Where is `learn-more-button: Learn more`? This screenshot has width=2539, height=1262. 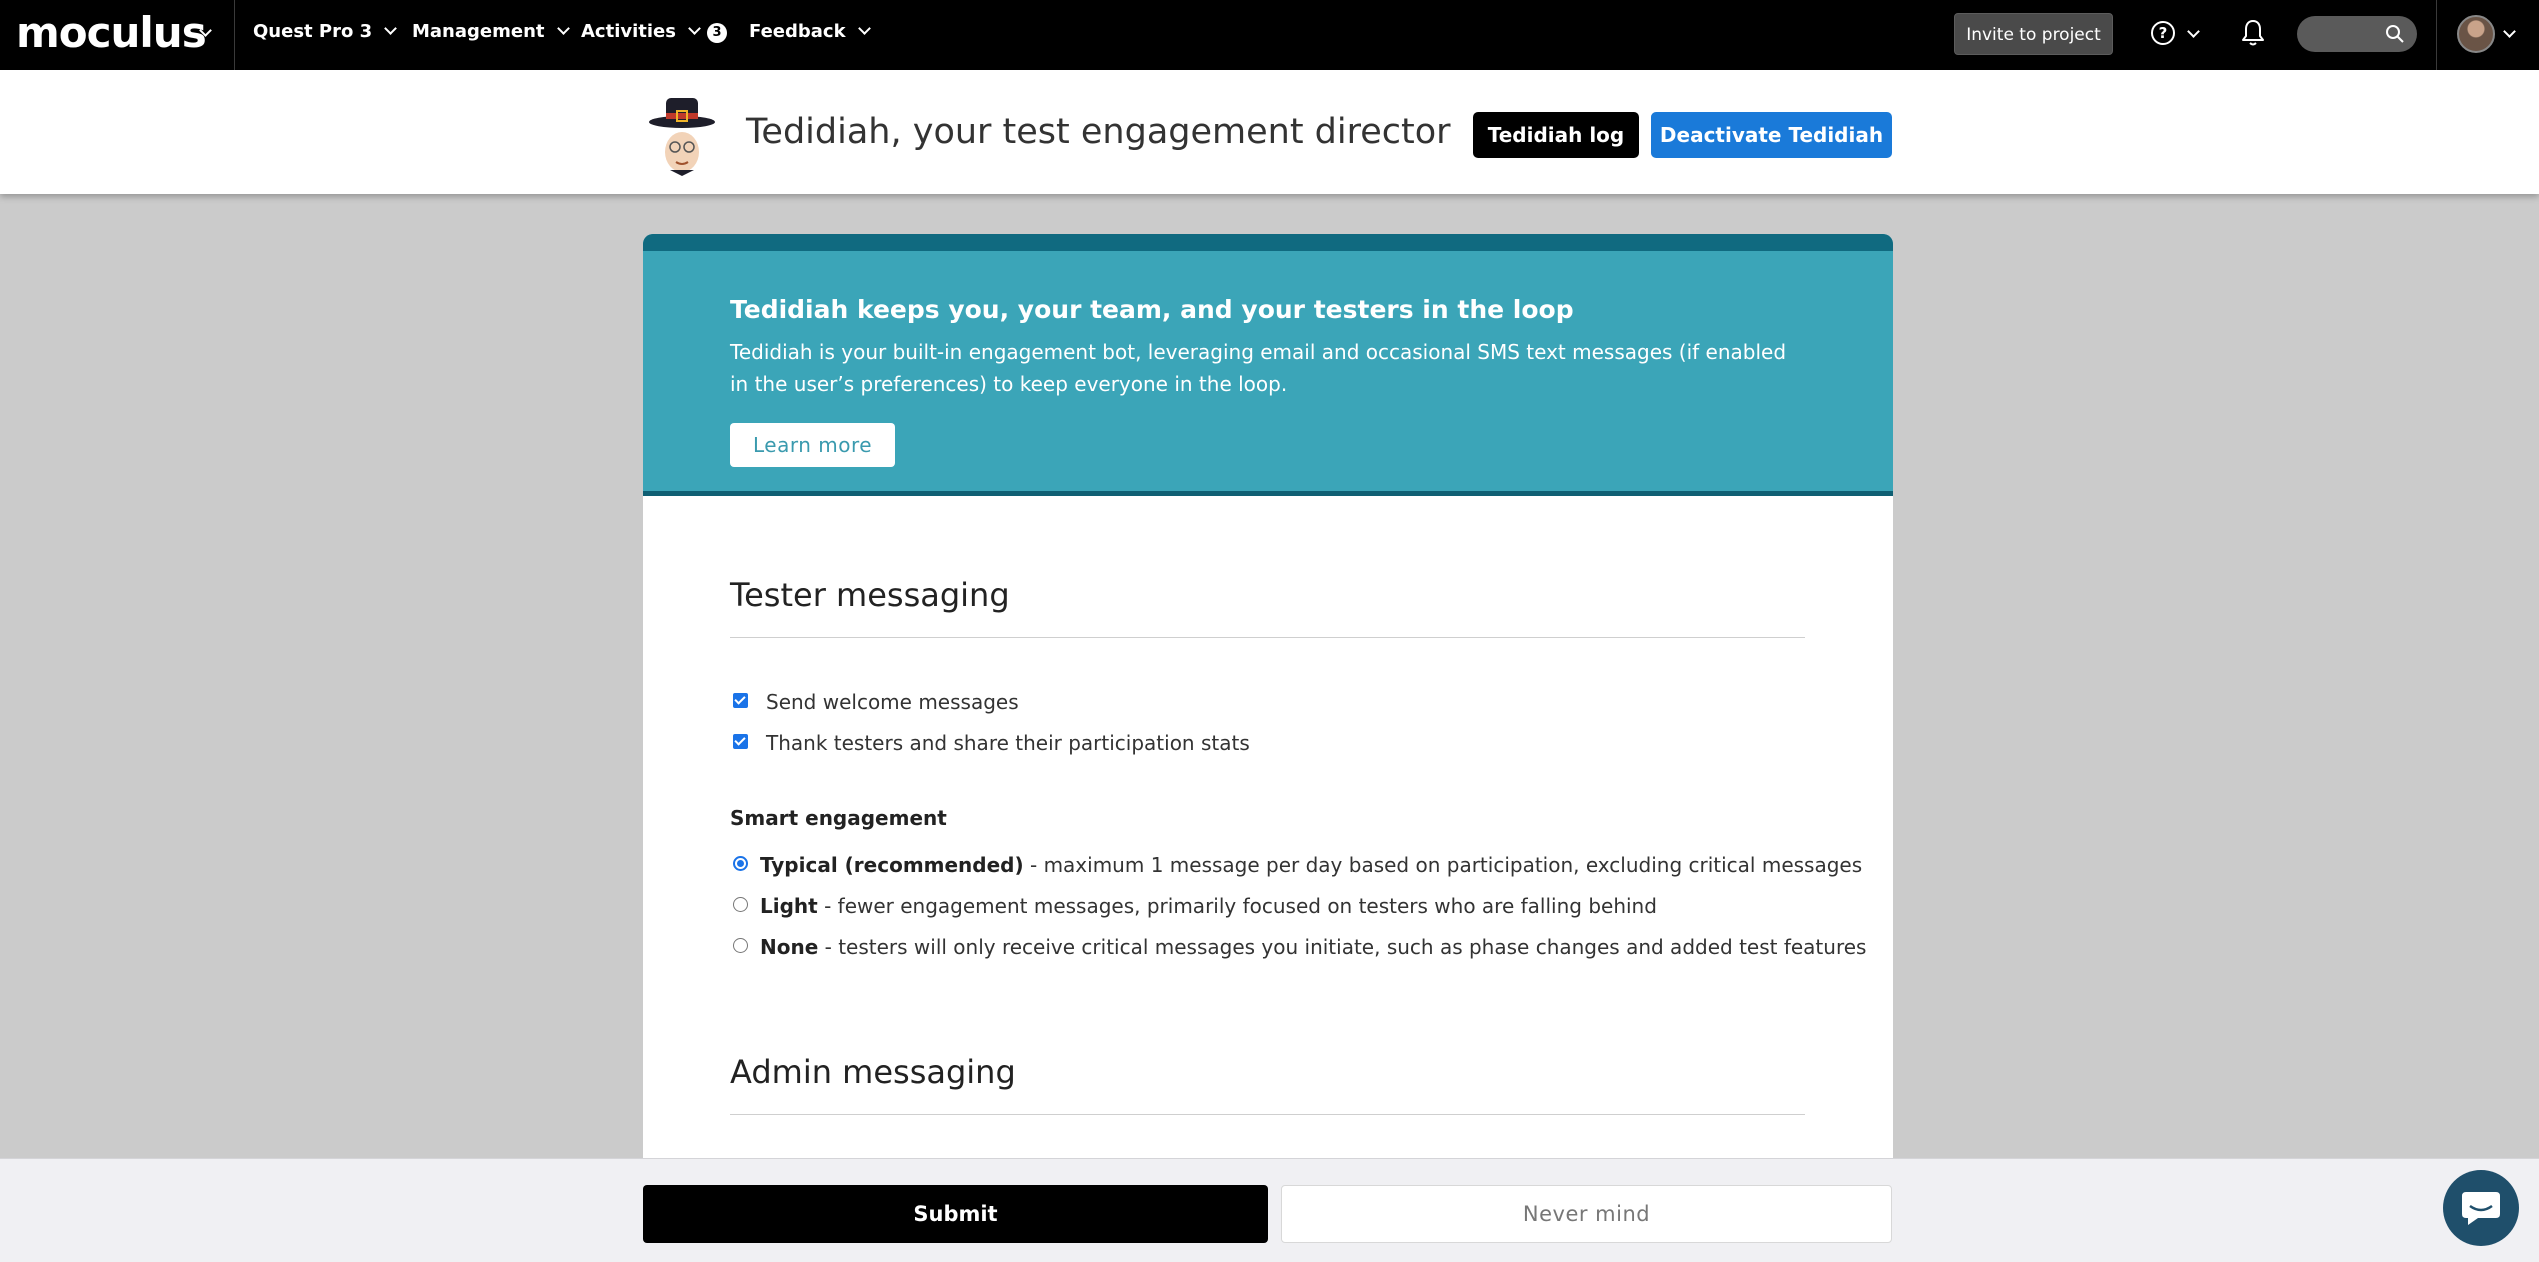 learn-more-button: Learn more is located at coordinates (812, 445).